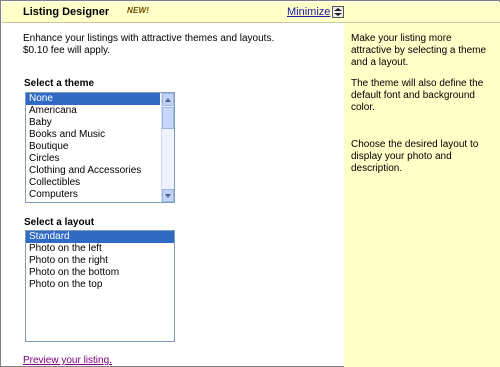 The image size is (500, 367). I want to click on help-line: display your photo and, so click(401, 156).